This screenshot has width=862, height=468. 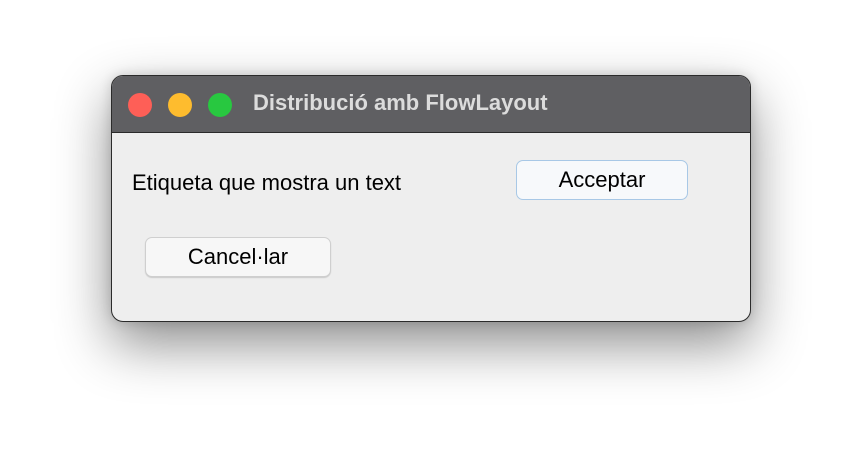 What do you see at coordinates (602, 180) in the screenshot?
I see `accept-button: Acceptar` at bounding box center [602, 180].